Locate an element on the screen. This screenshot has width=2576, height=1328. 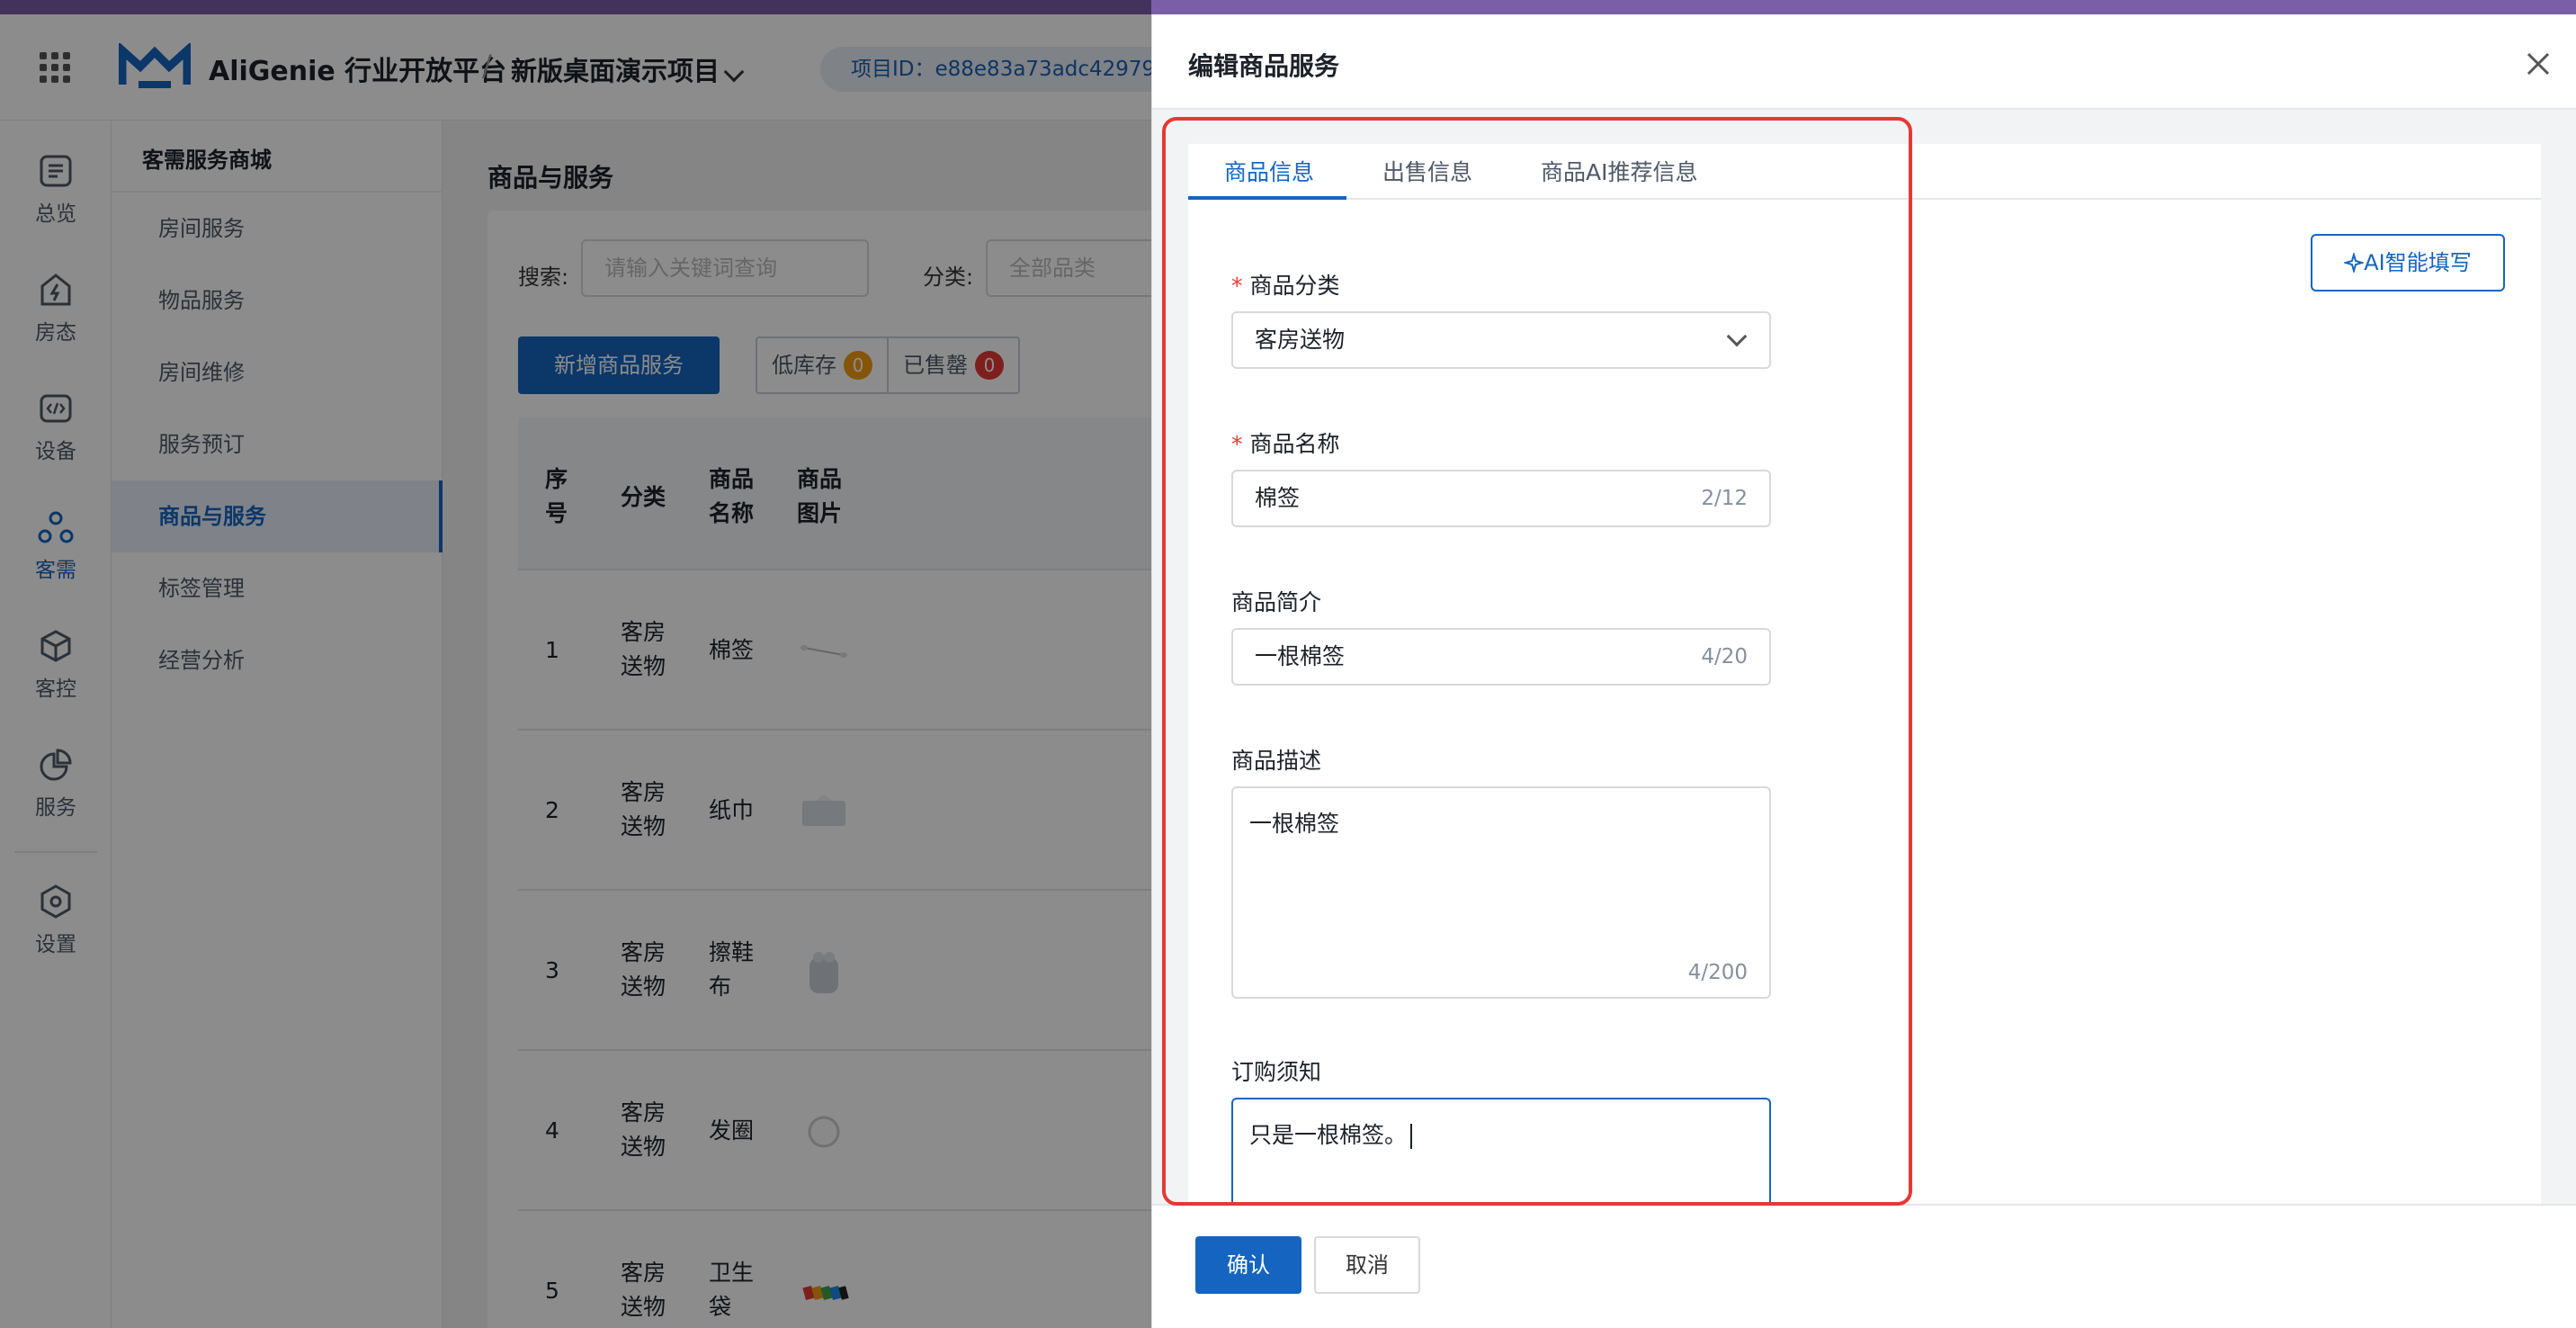
category-field-label-text: 商品分类 is located at coordinates (1294, 286).